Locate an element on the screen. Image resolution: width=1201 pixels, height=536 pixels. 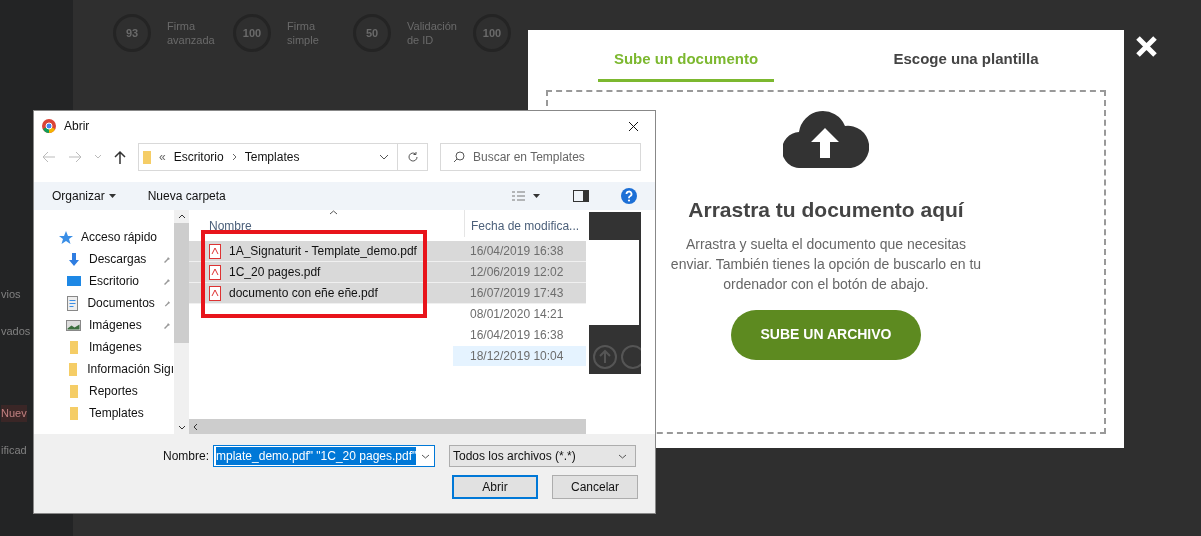
search-field: Buscar en Templates is located at coordinates (540, 157).